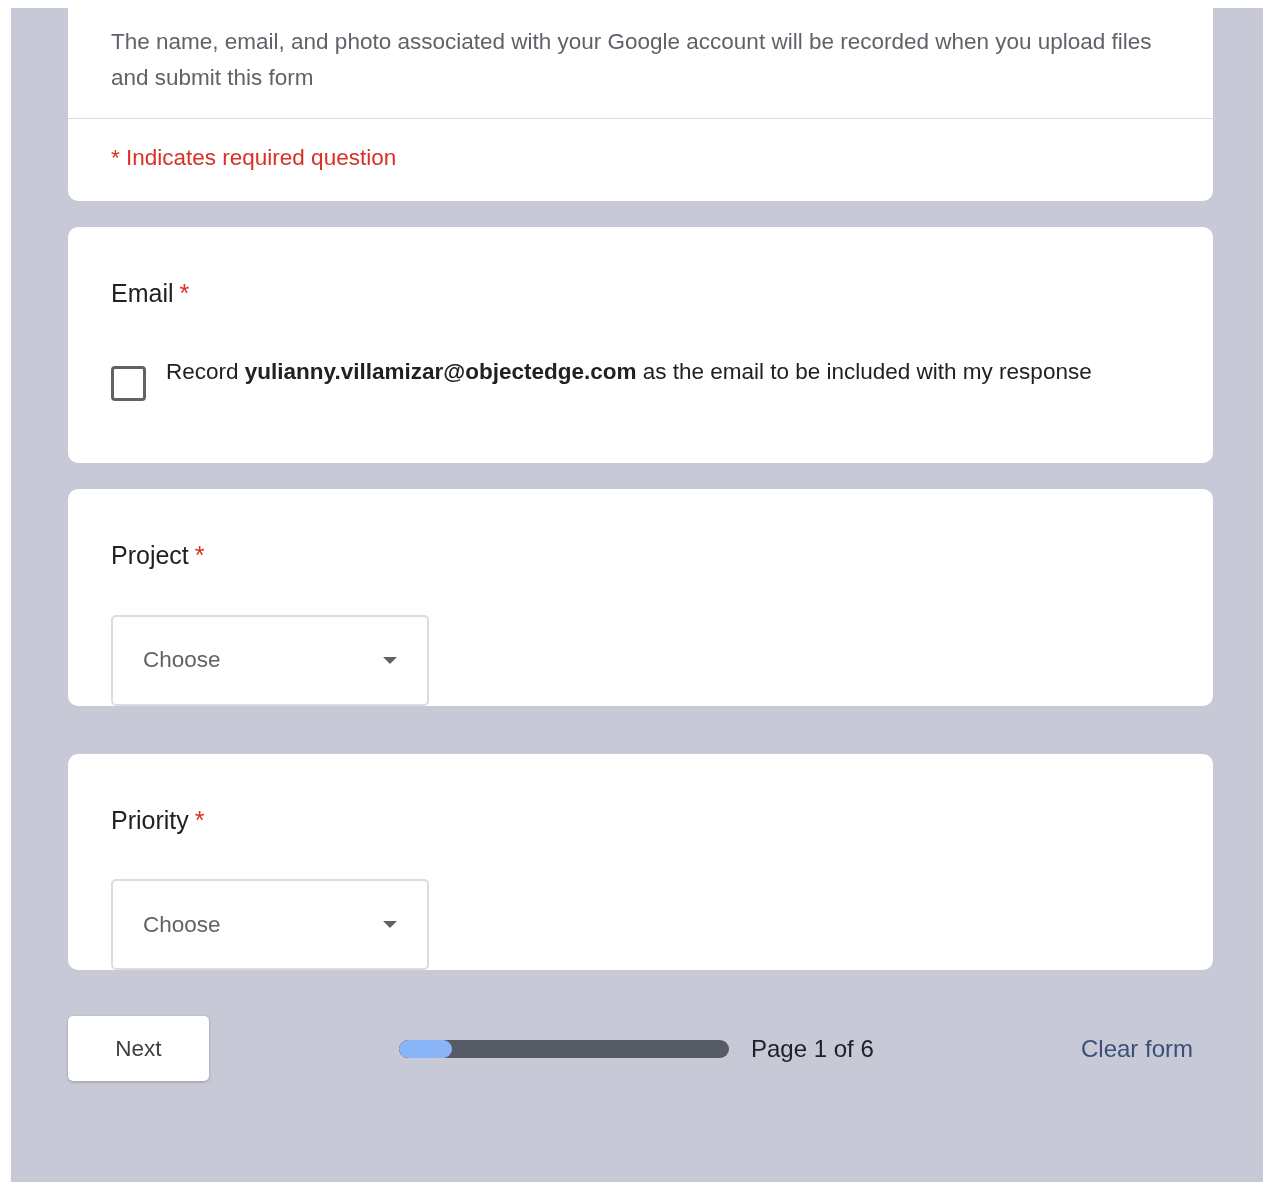 This screenshot has height=1182, width=1263. I want to click on question-title: Email, so click(142, 293).